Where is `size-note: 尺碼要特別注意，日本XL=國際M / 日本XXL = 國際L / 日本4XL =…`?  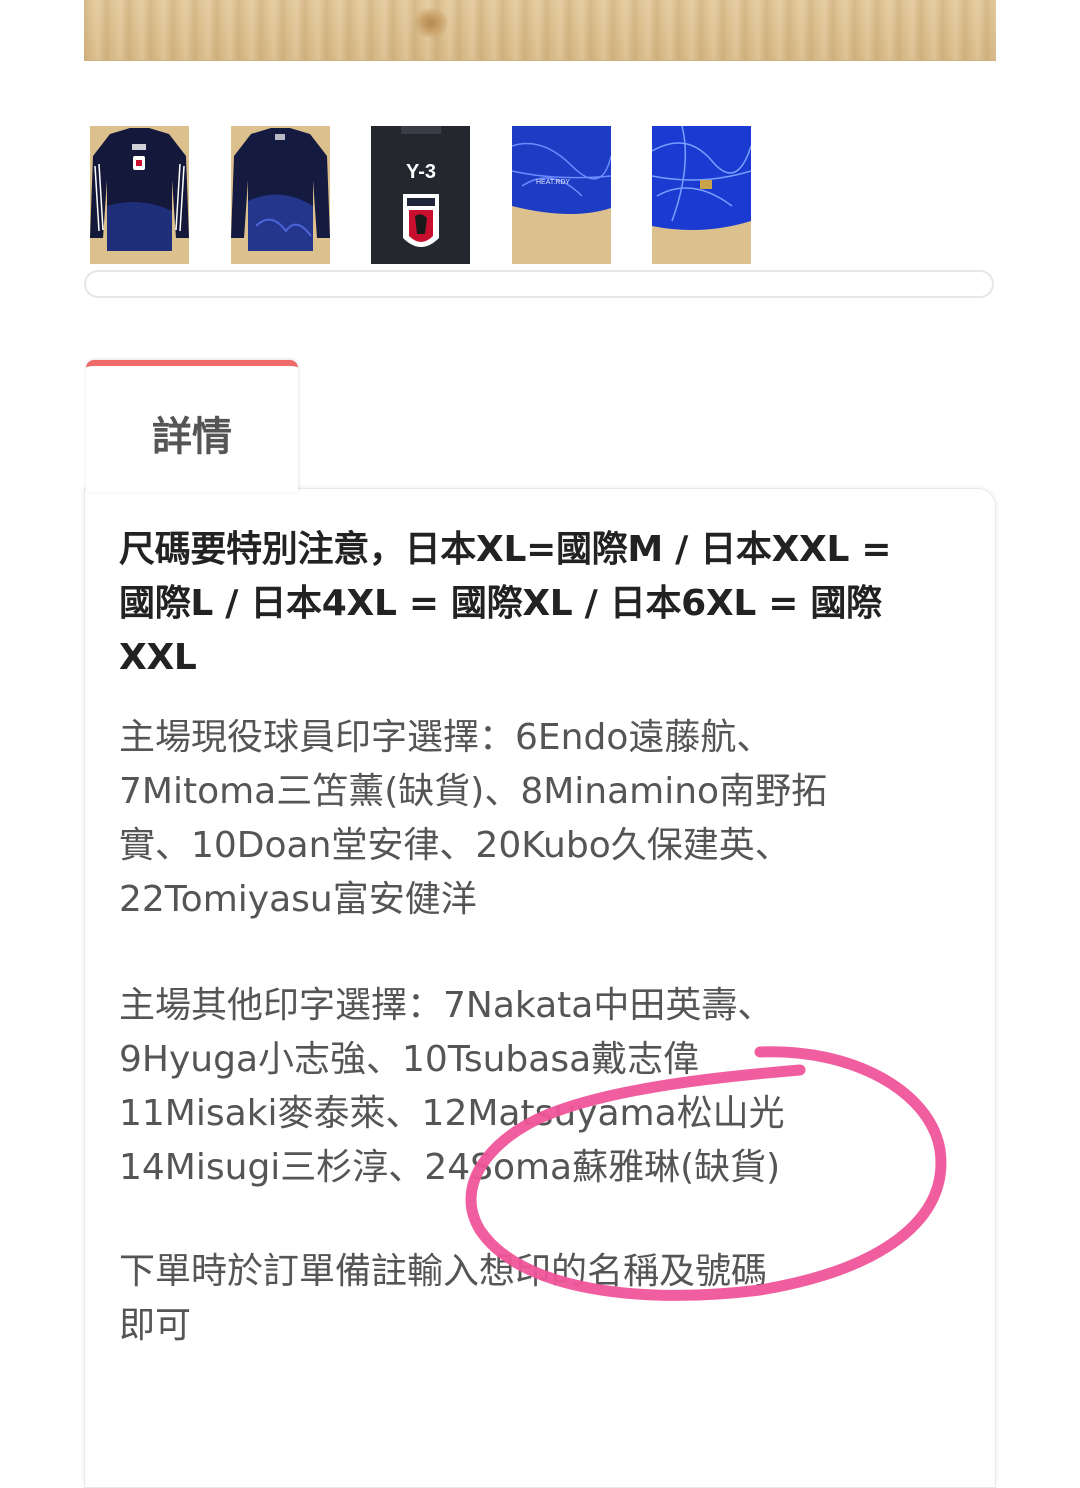
size-note: 尺碼要特別注意，日本XL=國際M / 日本XXL = 國際L / 日本4XL =… is located at coordinates (549, 604).